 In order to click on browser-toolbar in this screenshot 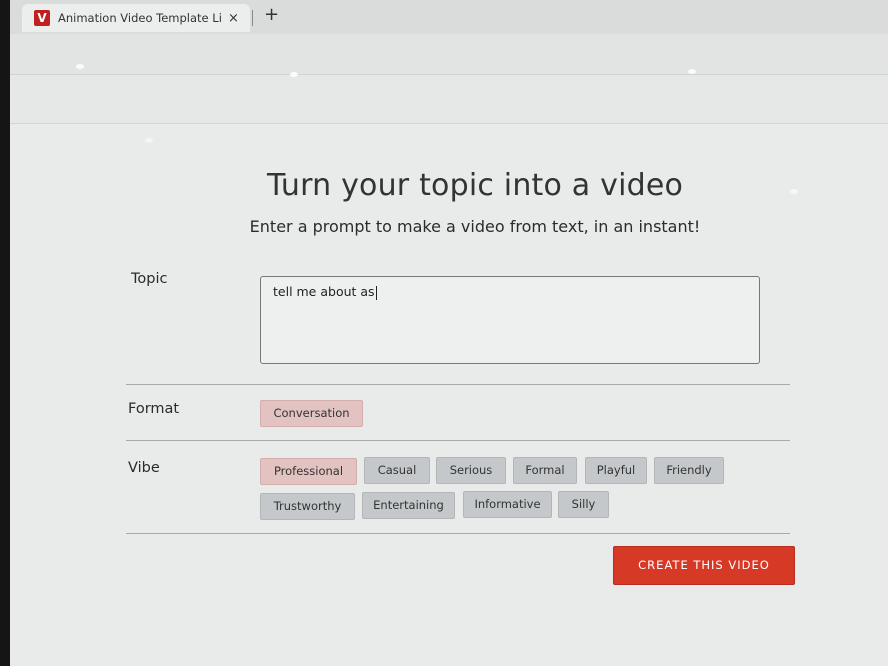, I will do `click(449, 54)`.